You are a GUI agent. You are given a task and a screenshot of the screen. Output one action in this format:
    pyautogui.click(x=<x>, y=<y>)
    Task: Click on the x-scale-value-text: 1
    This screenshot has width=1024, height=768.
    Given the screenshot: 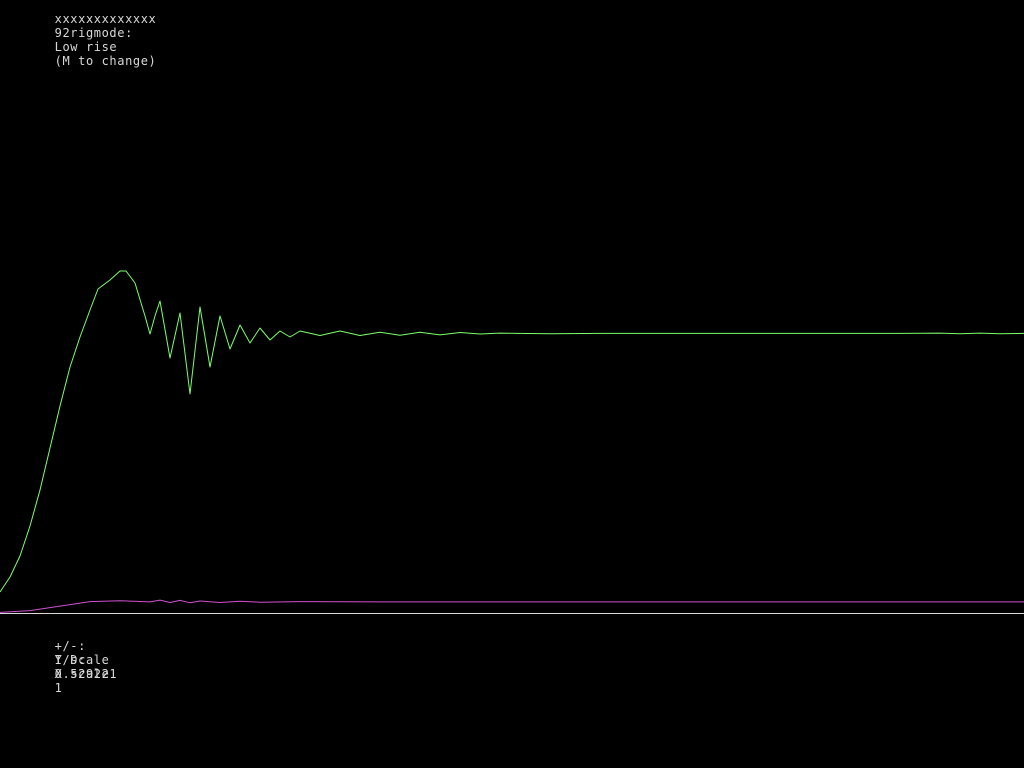 What is the action you would take?
    pyautogui.click(x=58, y=688)
    